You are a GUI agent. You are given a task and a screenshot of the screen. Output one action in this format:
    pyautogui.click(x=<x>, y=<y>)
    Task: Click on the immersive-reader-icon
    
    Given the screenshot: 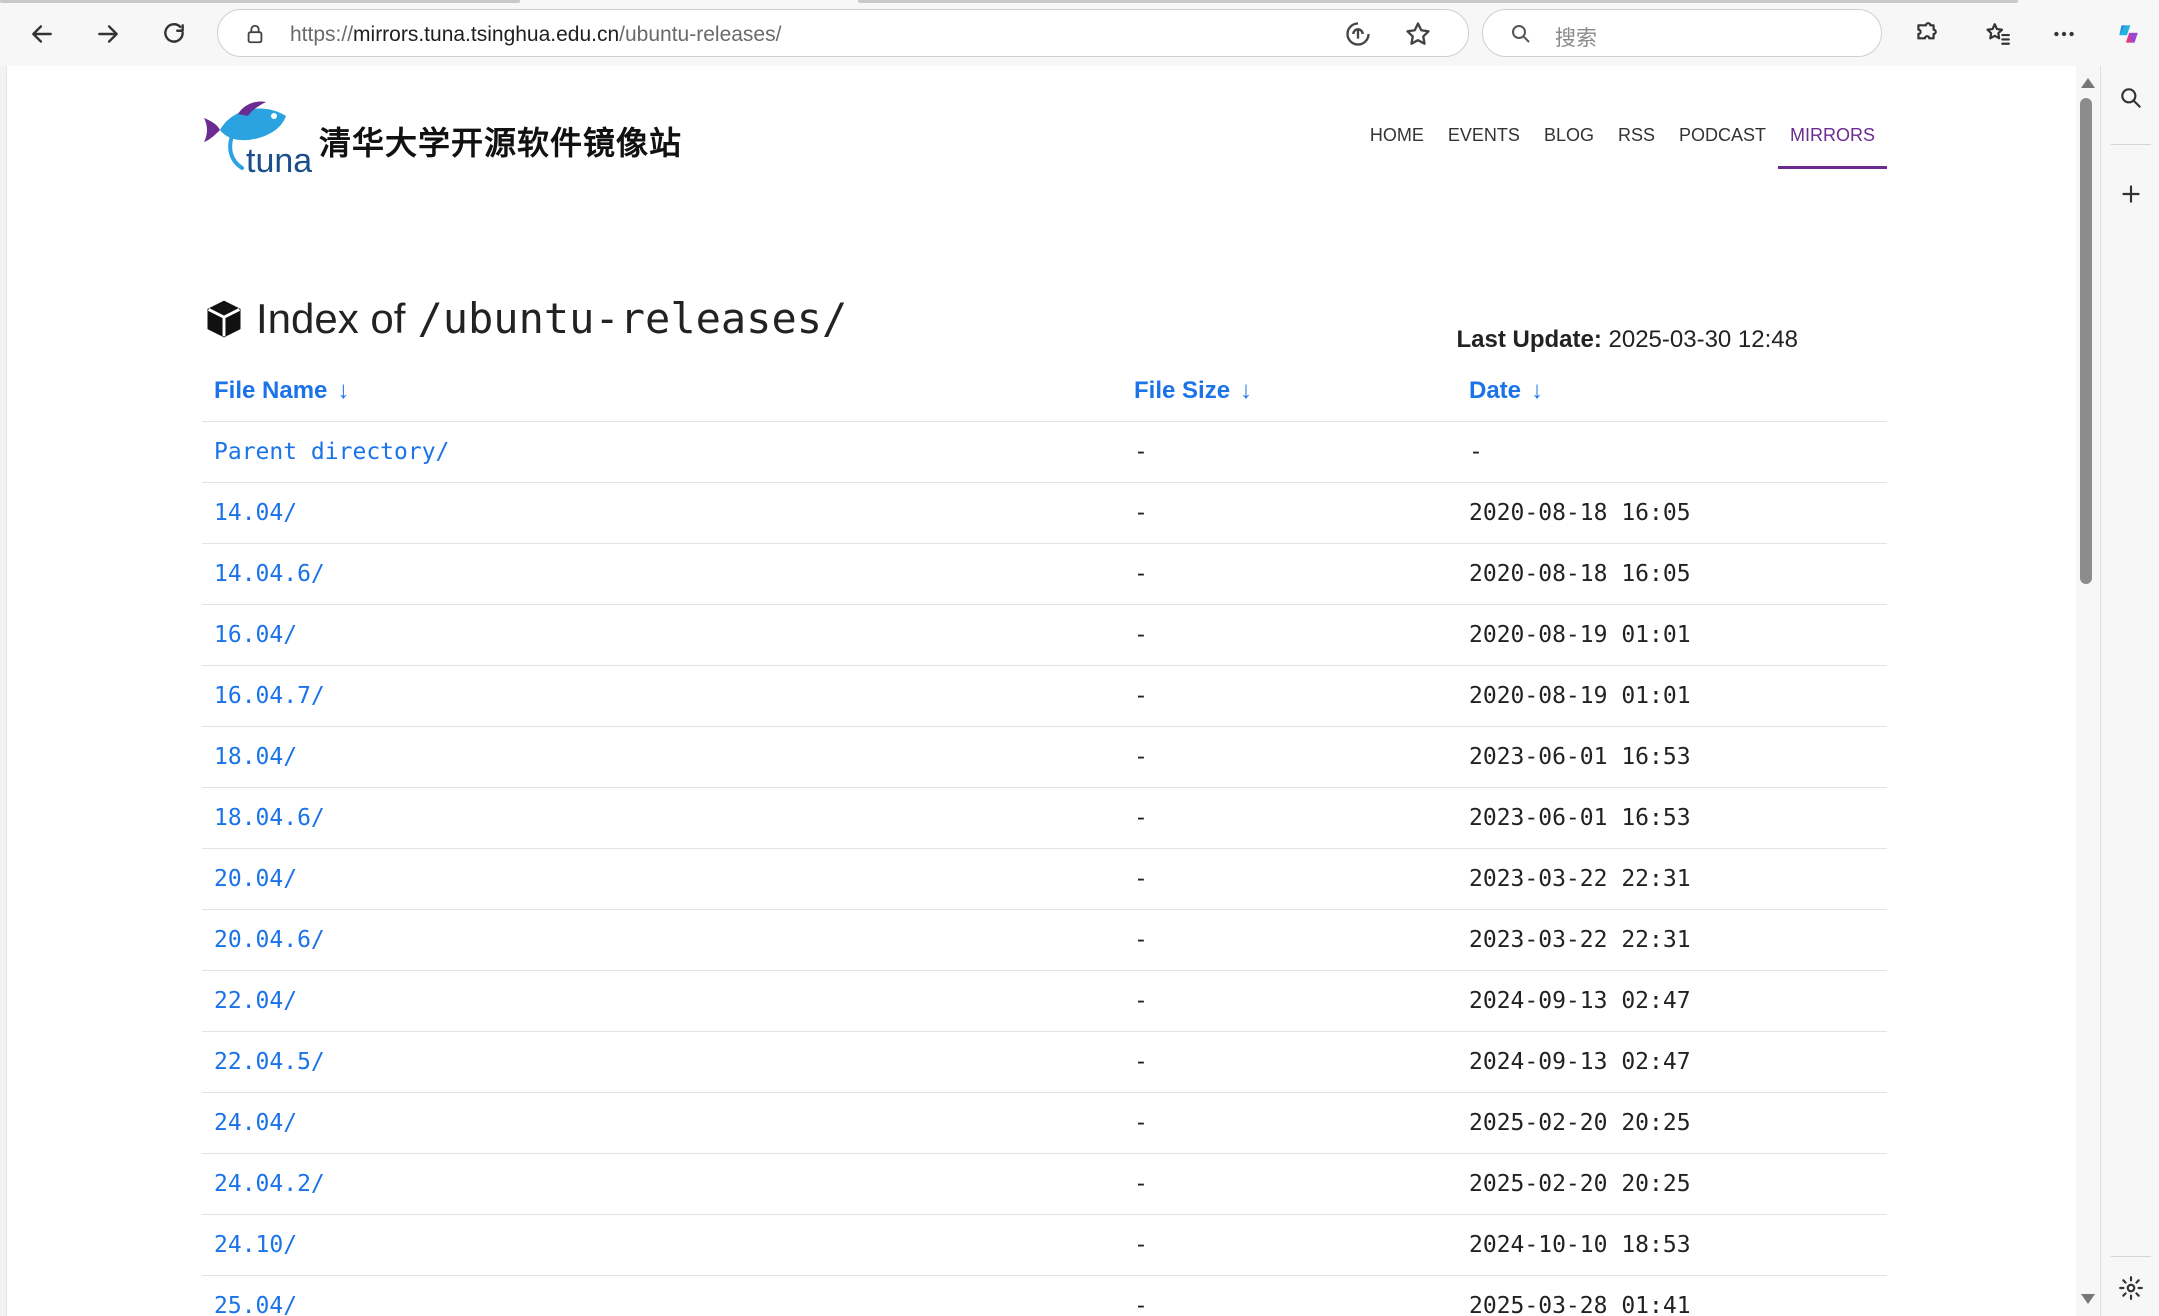 What is the action you would take?
    pyautogui.click(x=1358, y=34)
    